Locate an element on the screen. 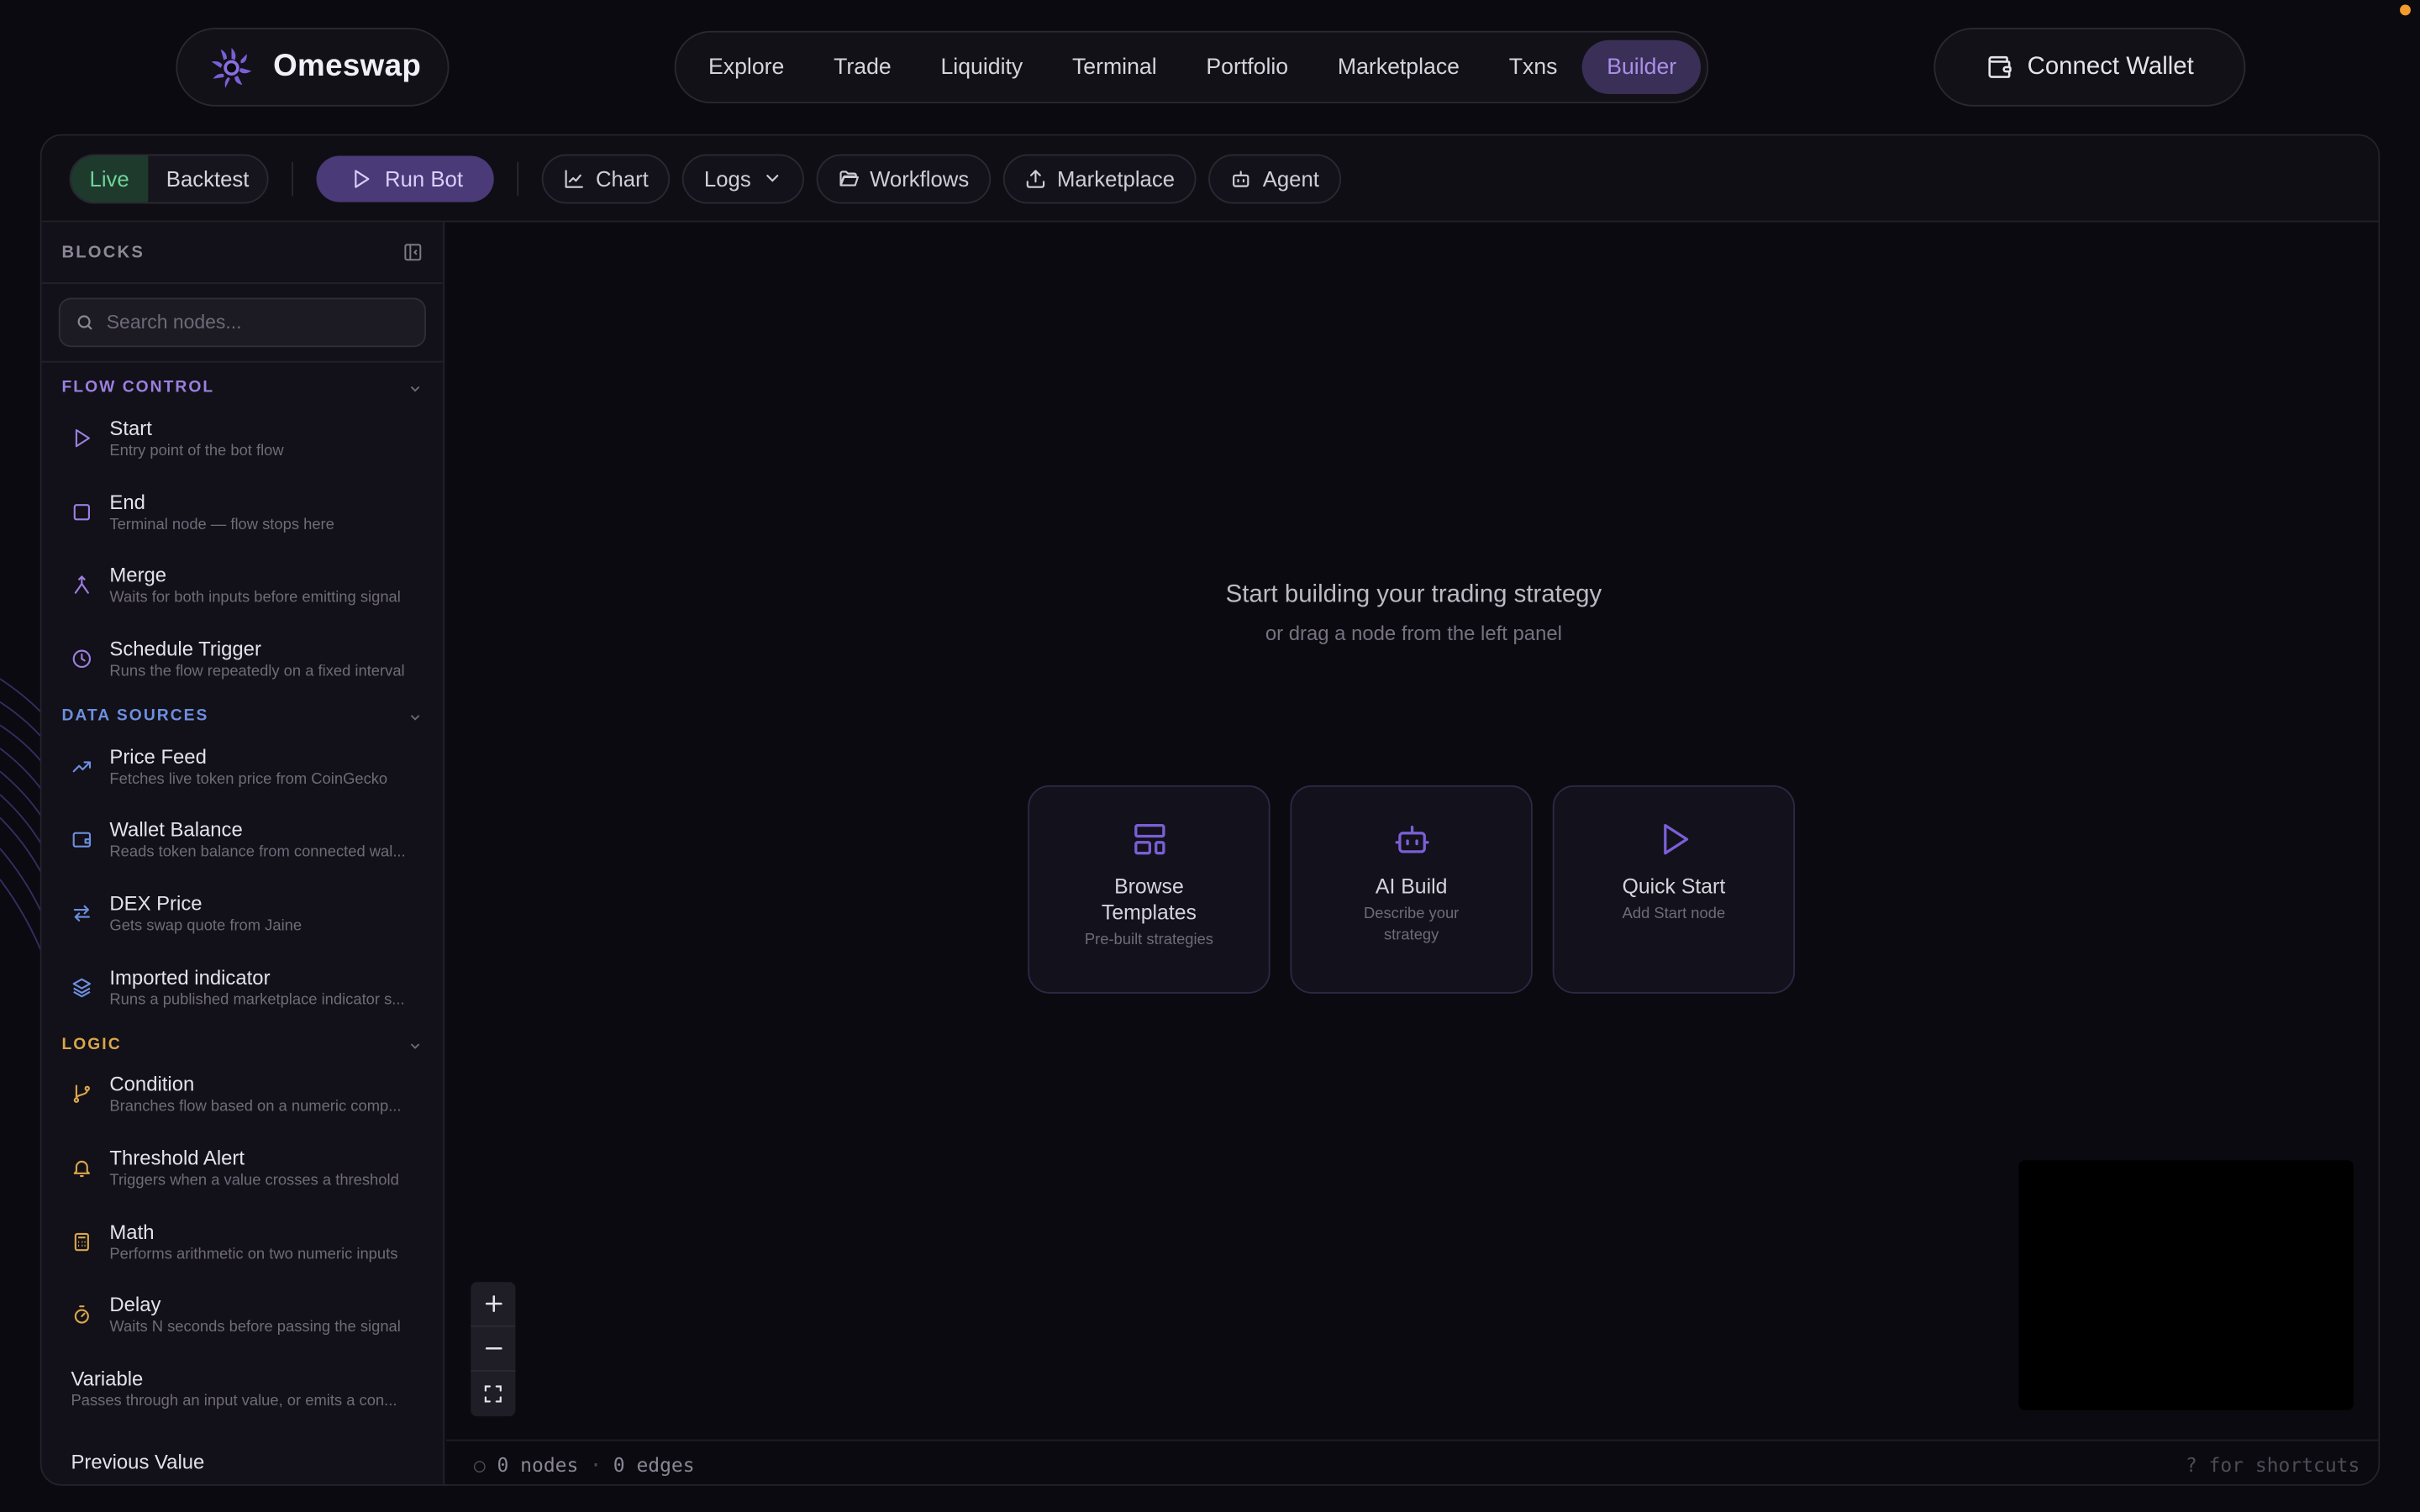  edge-count: 0 edges is located at coordinates (654, 1464).